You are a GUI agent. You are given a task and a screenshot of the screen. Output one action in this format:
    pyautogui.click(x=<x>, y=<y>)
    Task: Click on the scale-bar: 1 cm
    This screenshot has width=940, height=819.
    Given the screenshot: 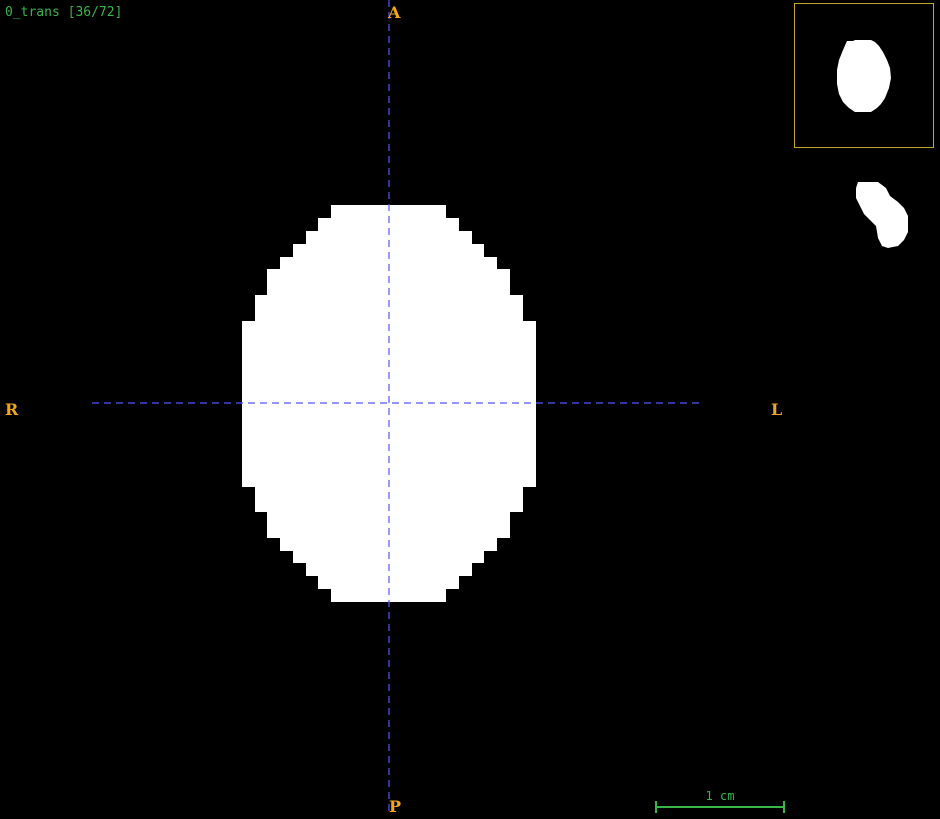 What is the action you would take?
    pyautogui.click(x=720, y=802)
    